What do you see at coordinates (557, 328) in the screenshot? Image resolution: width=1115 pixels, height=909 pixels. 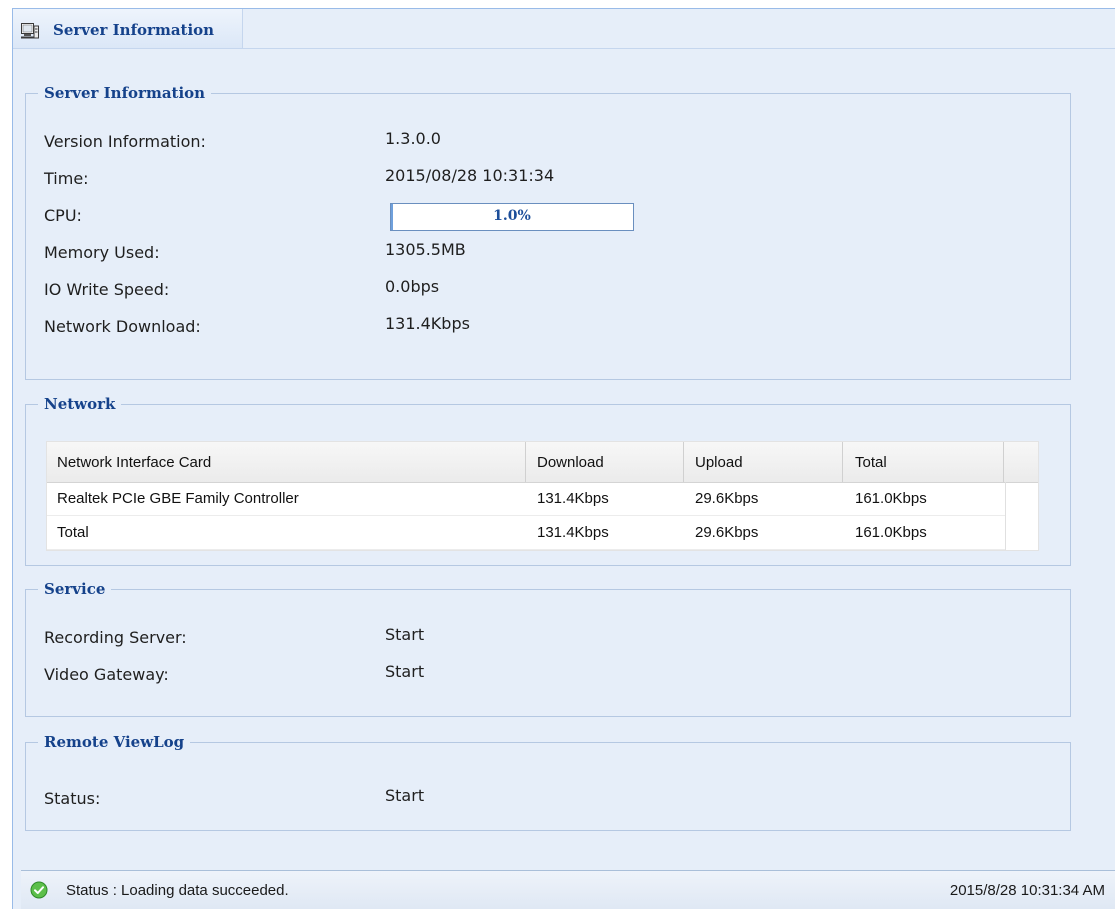 I see `network-download-row: Network Download: 131.4Kbps` at bounding box center [557, 328].